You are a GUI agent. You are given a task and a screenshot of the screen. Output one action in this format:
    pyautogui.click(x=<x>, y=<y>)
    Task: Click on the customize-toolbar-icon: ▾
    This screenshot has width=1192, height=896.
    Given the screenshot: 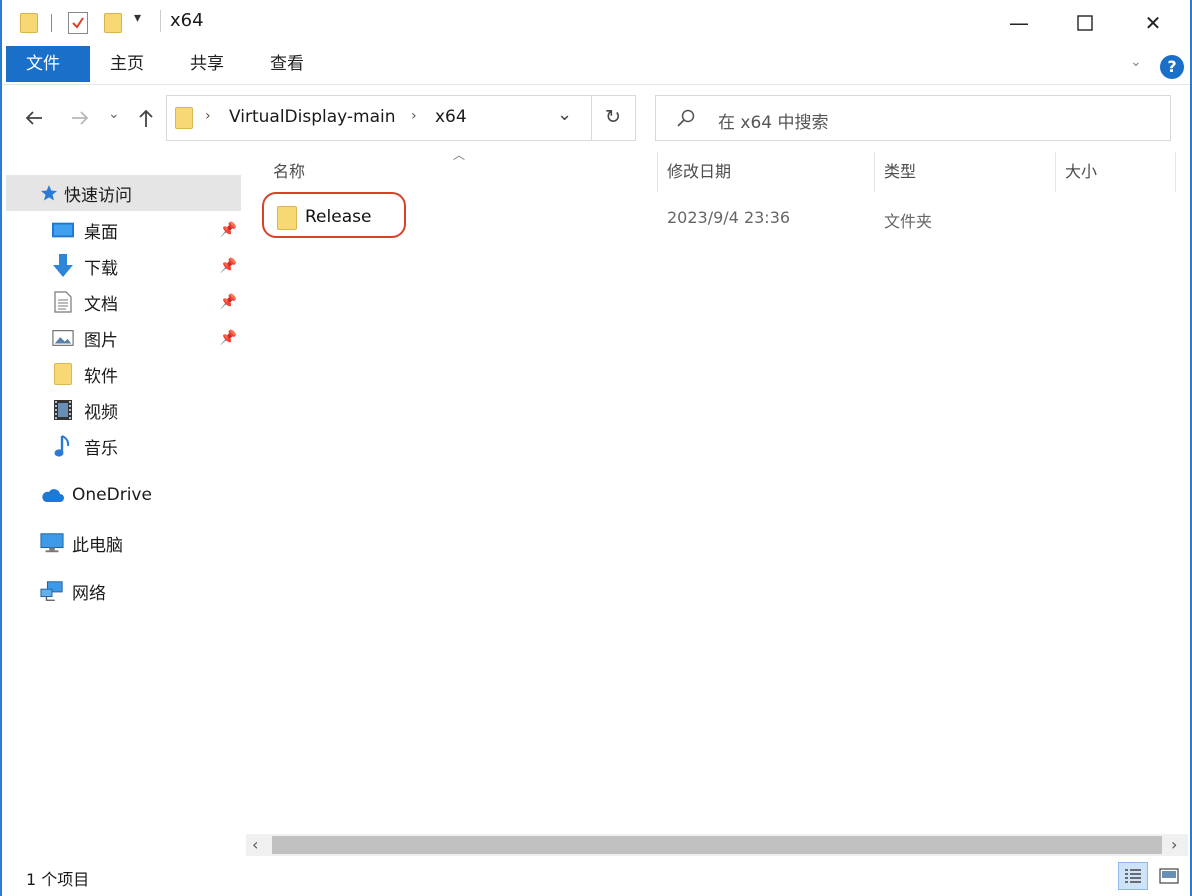 What is the action you would take?
    pyautogui.click(x=137, y=18)
    